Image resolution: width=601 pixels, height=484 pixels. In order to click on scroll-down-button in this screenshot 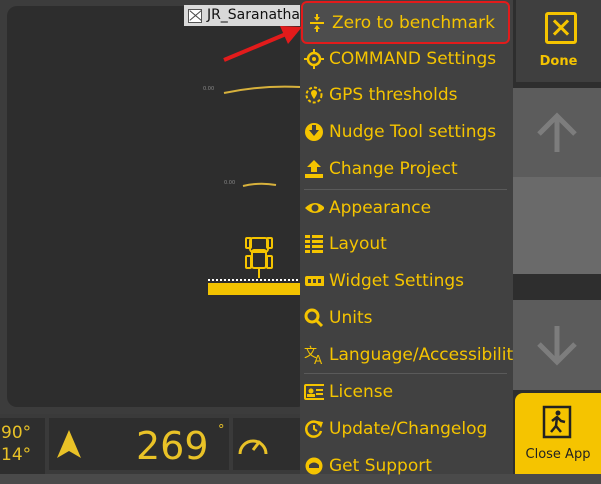, I will do `click(557, 345)`.